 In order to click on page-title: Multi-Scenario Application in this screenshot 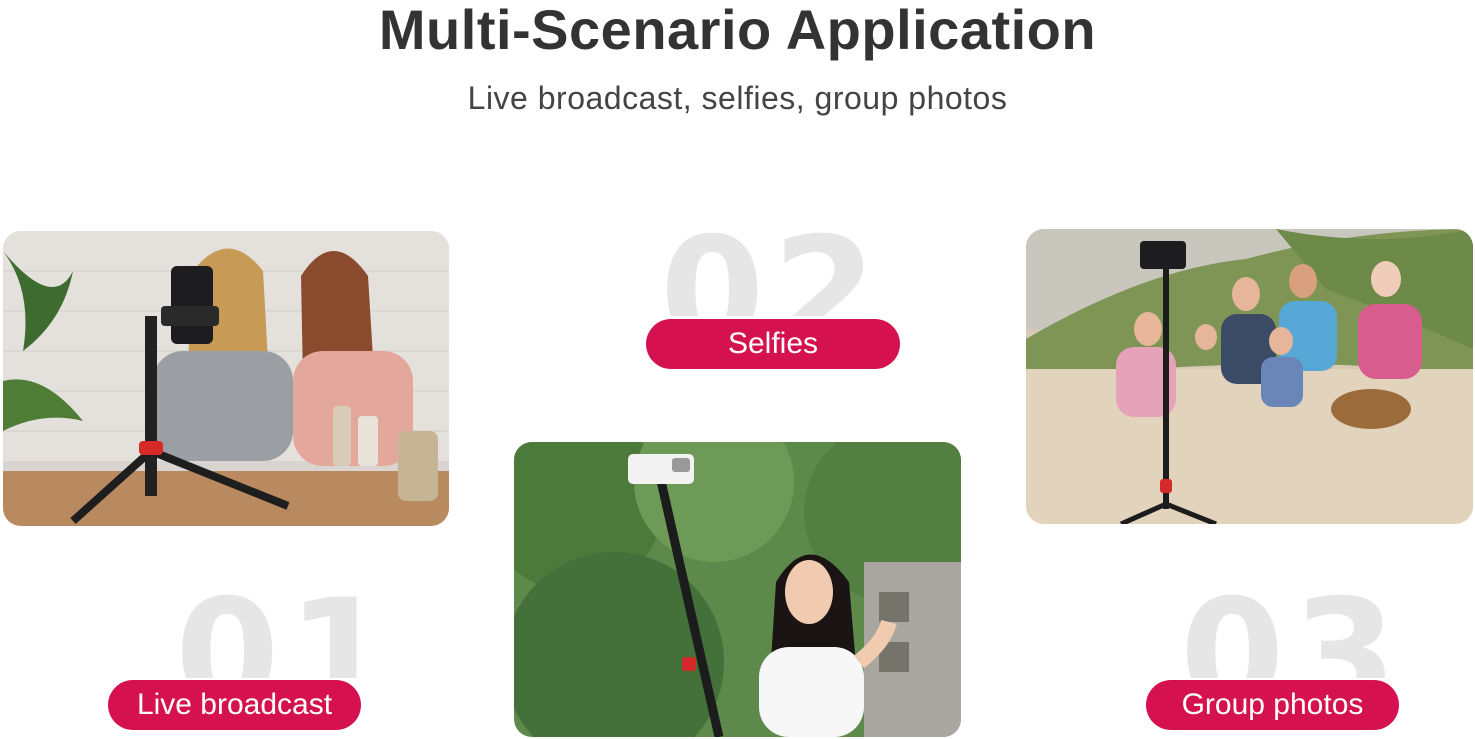, I will do `click(737, 30)`.